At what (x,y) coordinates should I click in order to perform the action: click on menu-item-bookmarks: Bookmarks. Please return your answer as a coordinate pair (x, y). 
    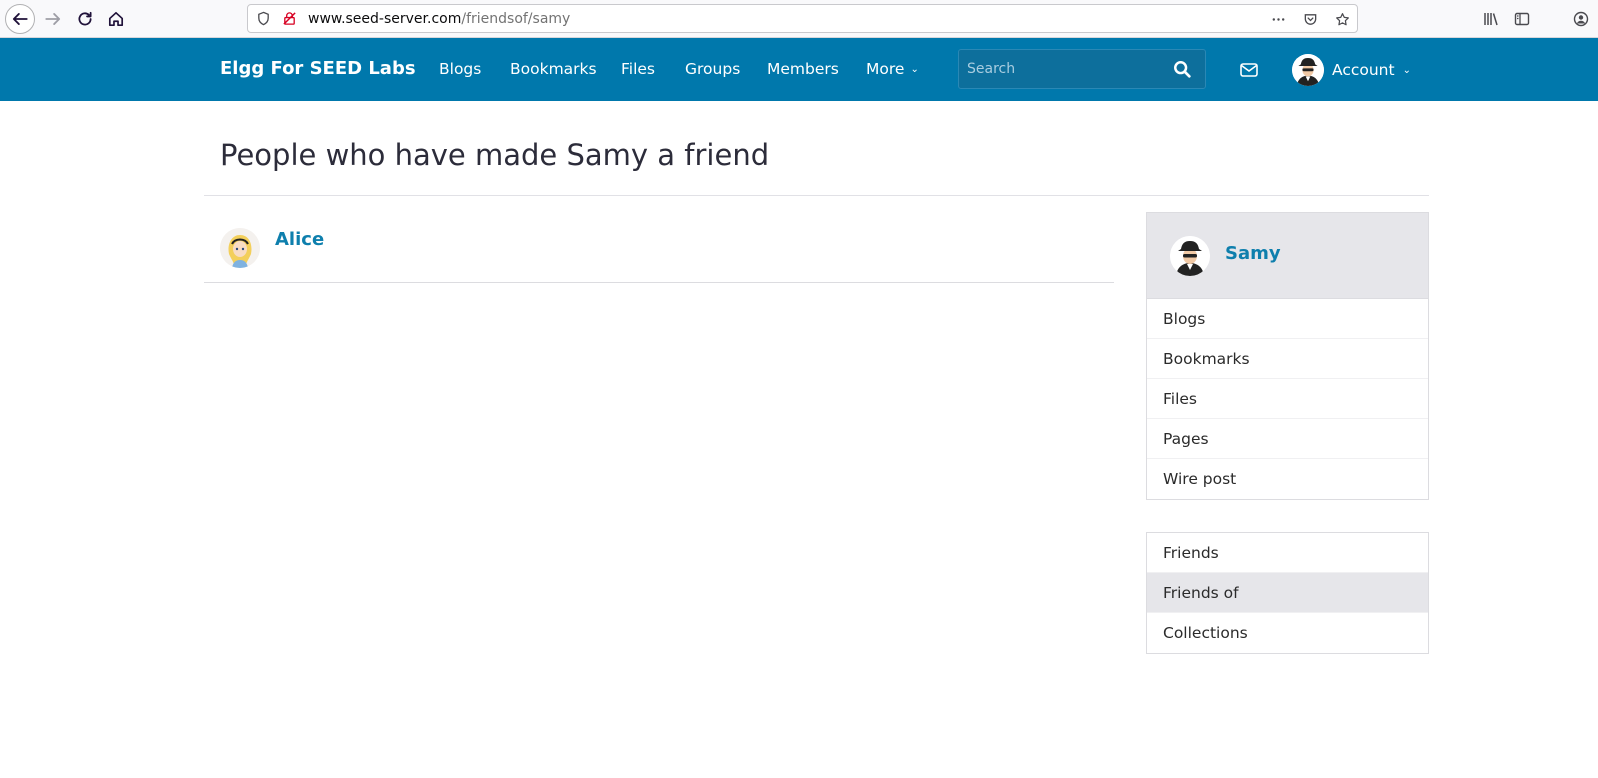
    Looking at the image, I should click on (553, 69).